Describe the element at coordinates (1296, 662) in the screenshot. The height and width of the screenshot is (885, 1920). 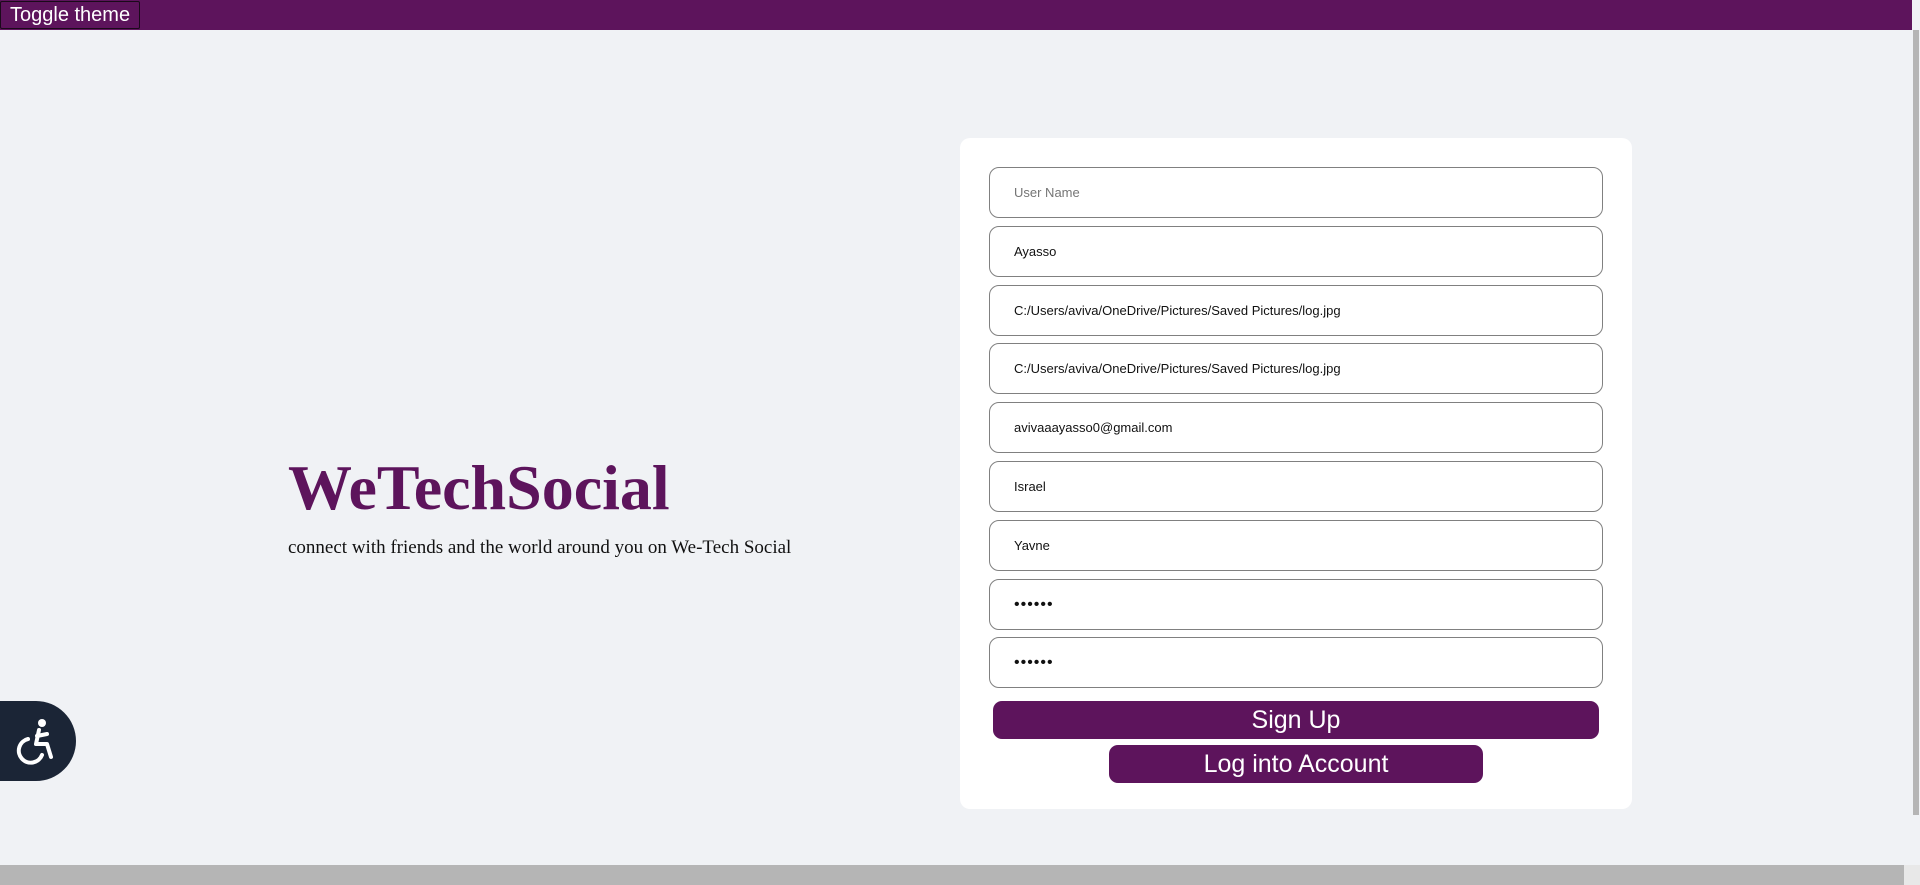
I see `confirm-password-input` at that location.